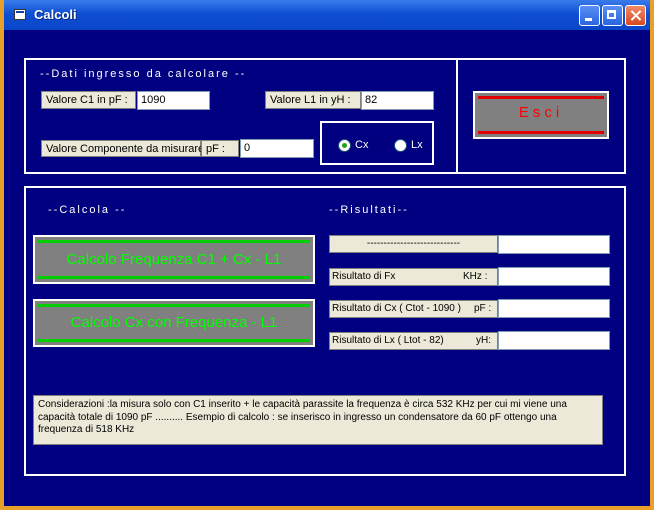 The width and height of the screenshot is (654, 510). I want to click on calc-frequency-button: Calcolo Frequenza C1 + Cx - L1, so click(174, 259).